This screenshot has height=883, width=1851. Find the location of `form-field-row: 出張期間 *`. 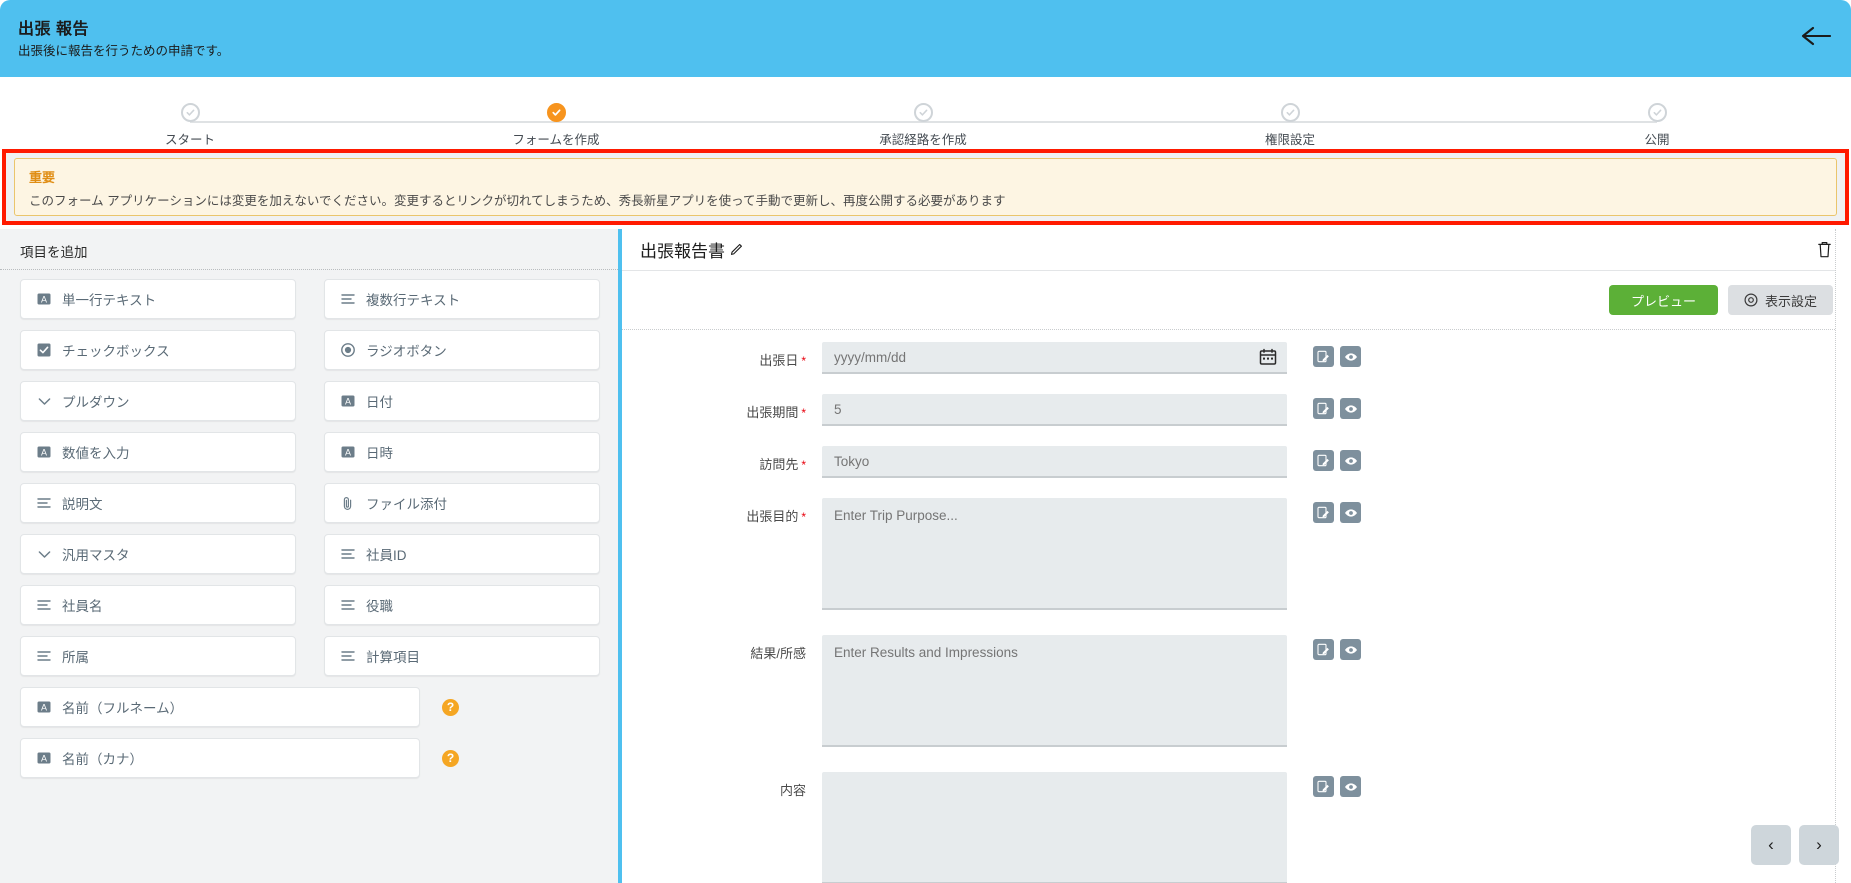

form-field-row: 出張期間 * is located at coordinates (1236, 410).